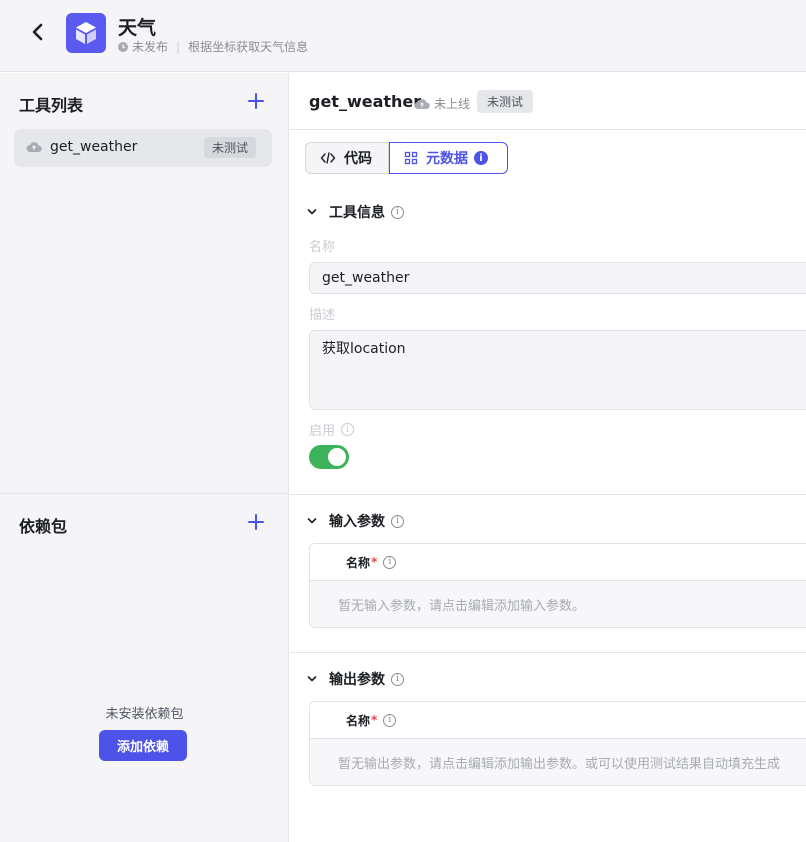 This screenshot has width=806, height=842. Describe the element at coordinates (144, 714) in the screenshot. I see `deps-empty-text: 未安装依赖包` at that location.